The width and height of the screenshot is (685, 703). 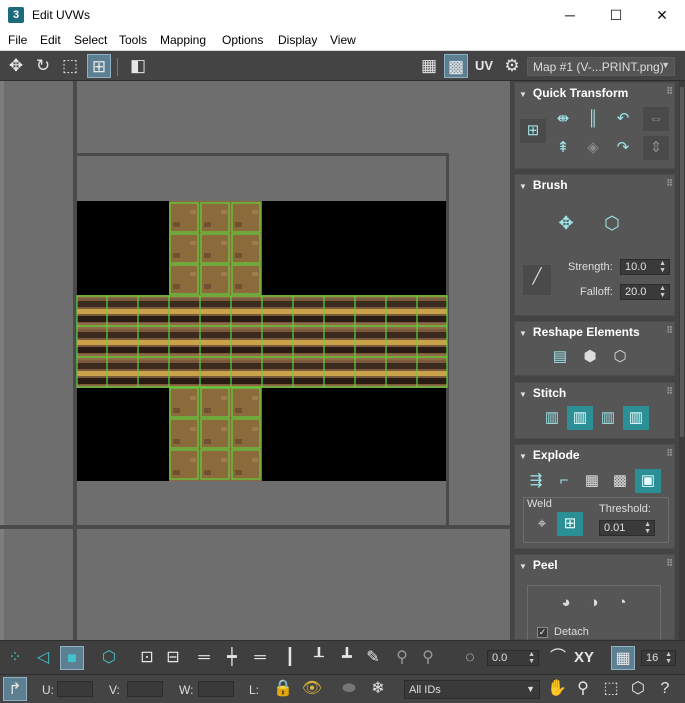 I want to click on zoom-extents-icon: ⬡, so click(x=638, y=689).